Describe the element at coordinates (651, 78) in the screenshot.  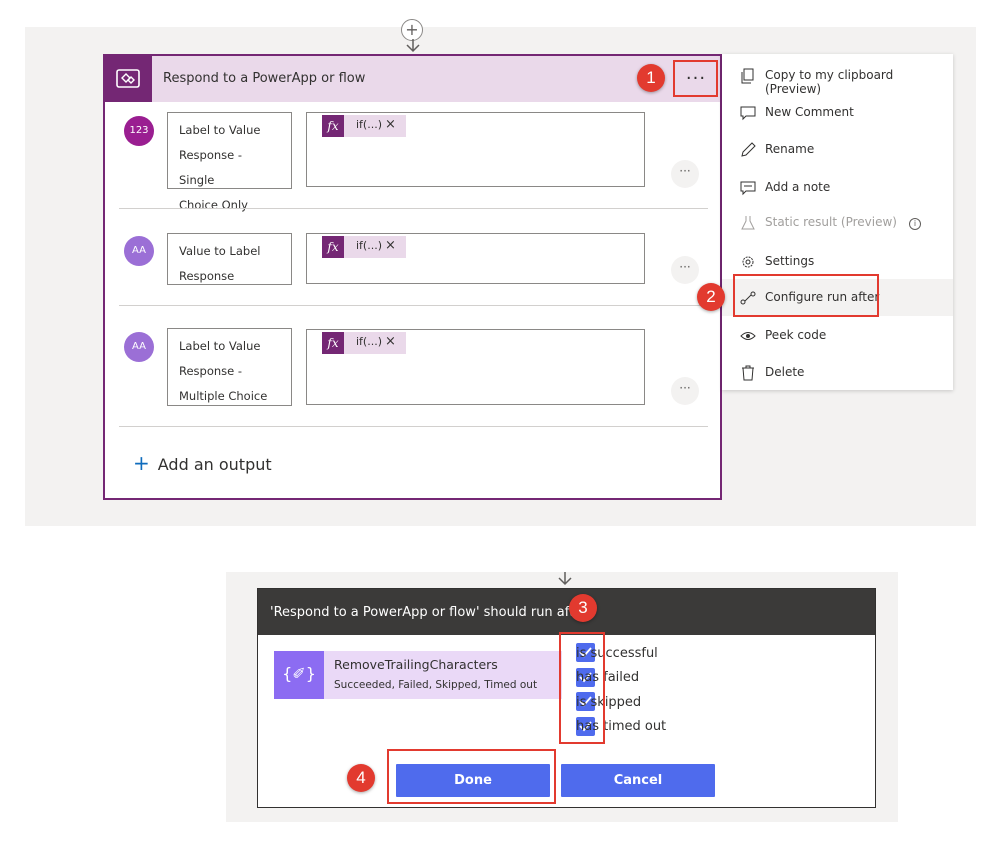
I see `step-callout-1: 1` at that location.